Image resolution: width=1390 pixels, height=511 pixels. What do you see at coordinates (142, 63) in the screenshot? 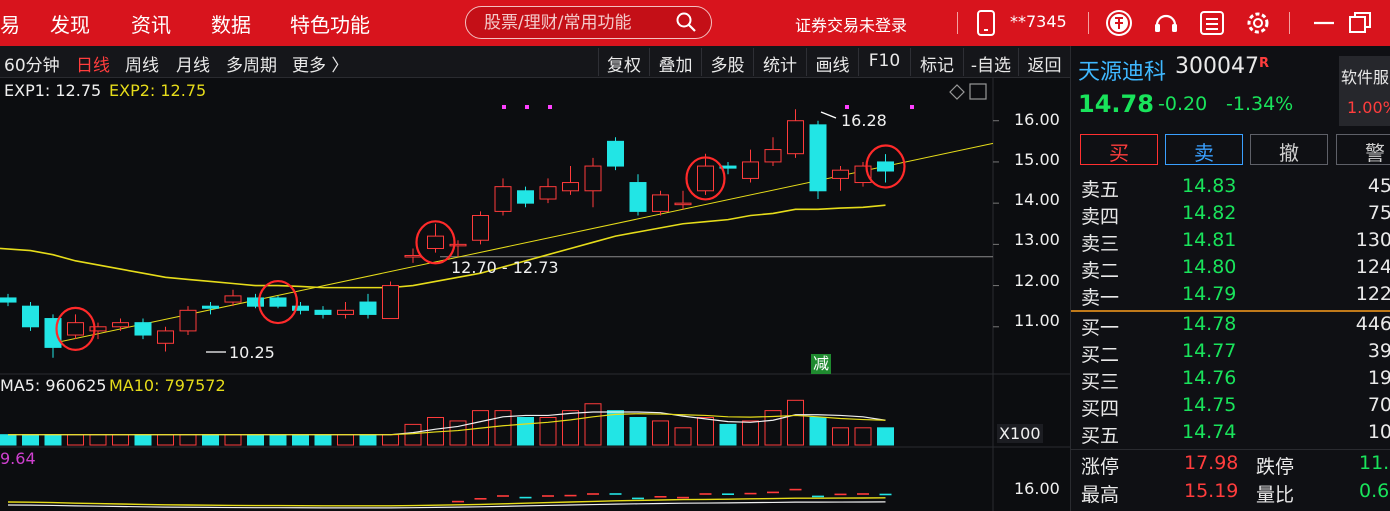
I see `period-weekly: 周线` at bounding box center [142, 63].